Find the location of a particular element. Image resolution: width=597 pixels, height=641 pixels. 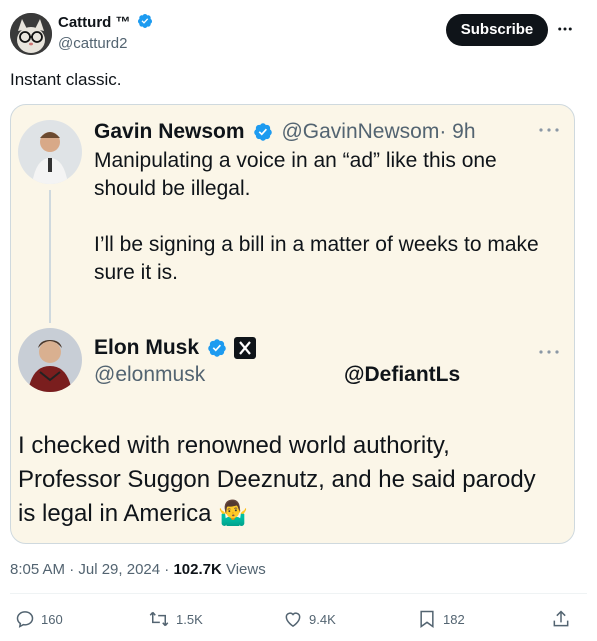

tweet-meta: 8:05 AM · Jul 29, 2024 · 102.7K Views is located at coordinates (138, 569).